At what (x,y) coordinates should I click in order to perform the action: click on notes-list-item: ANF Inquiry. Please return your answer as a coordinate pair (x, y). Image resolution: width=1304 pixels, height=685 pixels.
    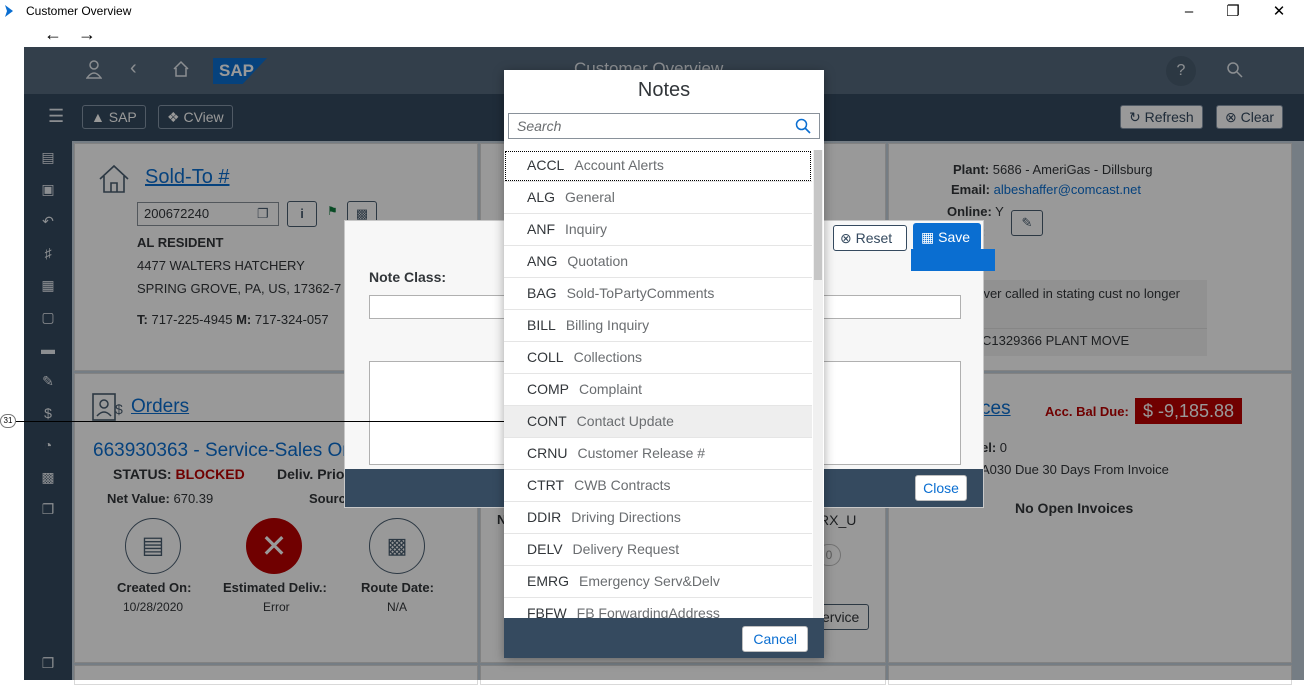
    Looking at the image, I should click on (658, 230).